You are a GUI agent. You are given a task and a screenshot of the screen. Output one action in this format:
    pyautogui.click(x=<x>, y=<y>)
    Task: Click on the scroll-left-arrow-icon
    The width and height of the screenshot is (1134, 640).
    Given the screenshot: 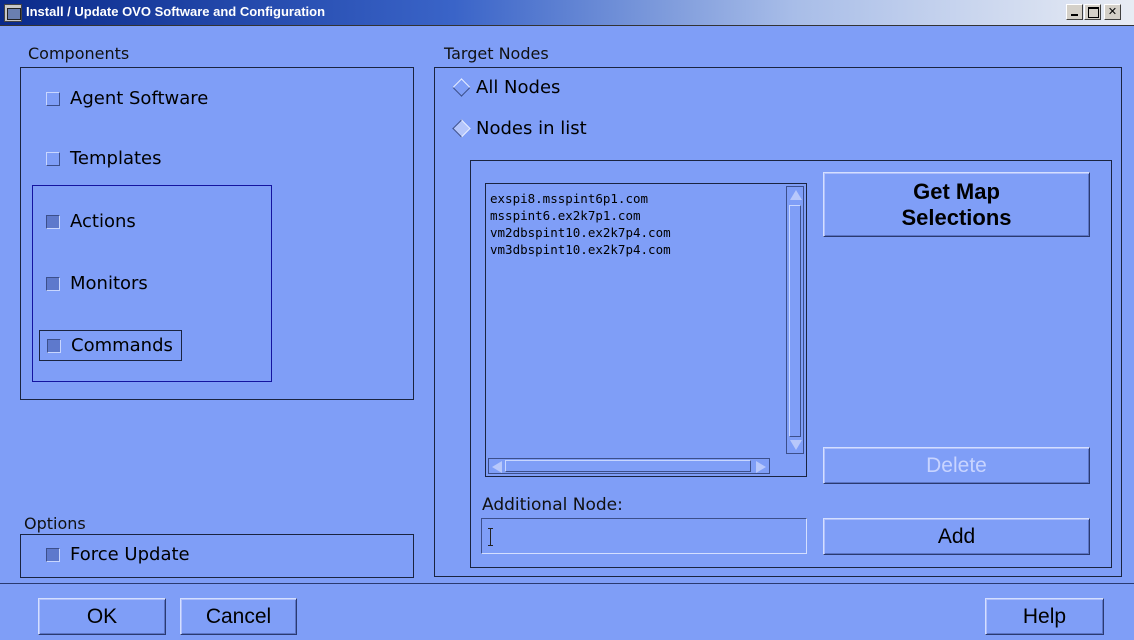 What is the action you would take?
    pyautogui.click(x=497, y=467)
    